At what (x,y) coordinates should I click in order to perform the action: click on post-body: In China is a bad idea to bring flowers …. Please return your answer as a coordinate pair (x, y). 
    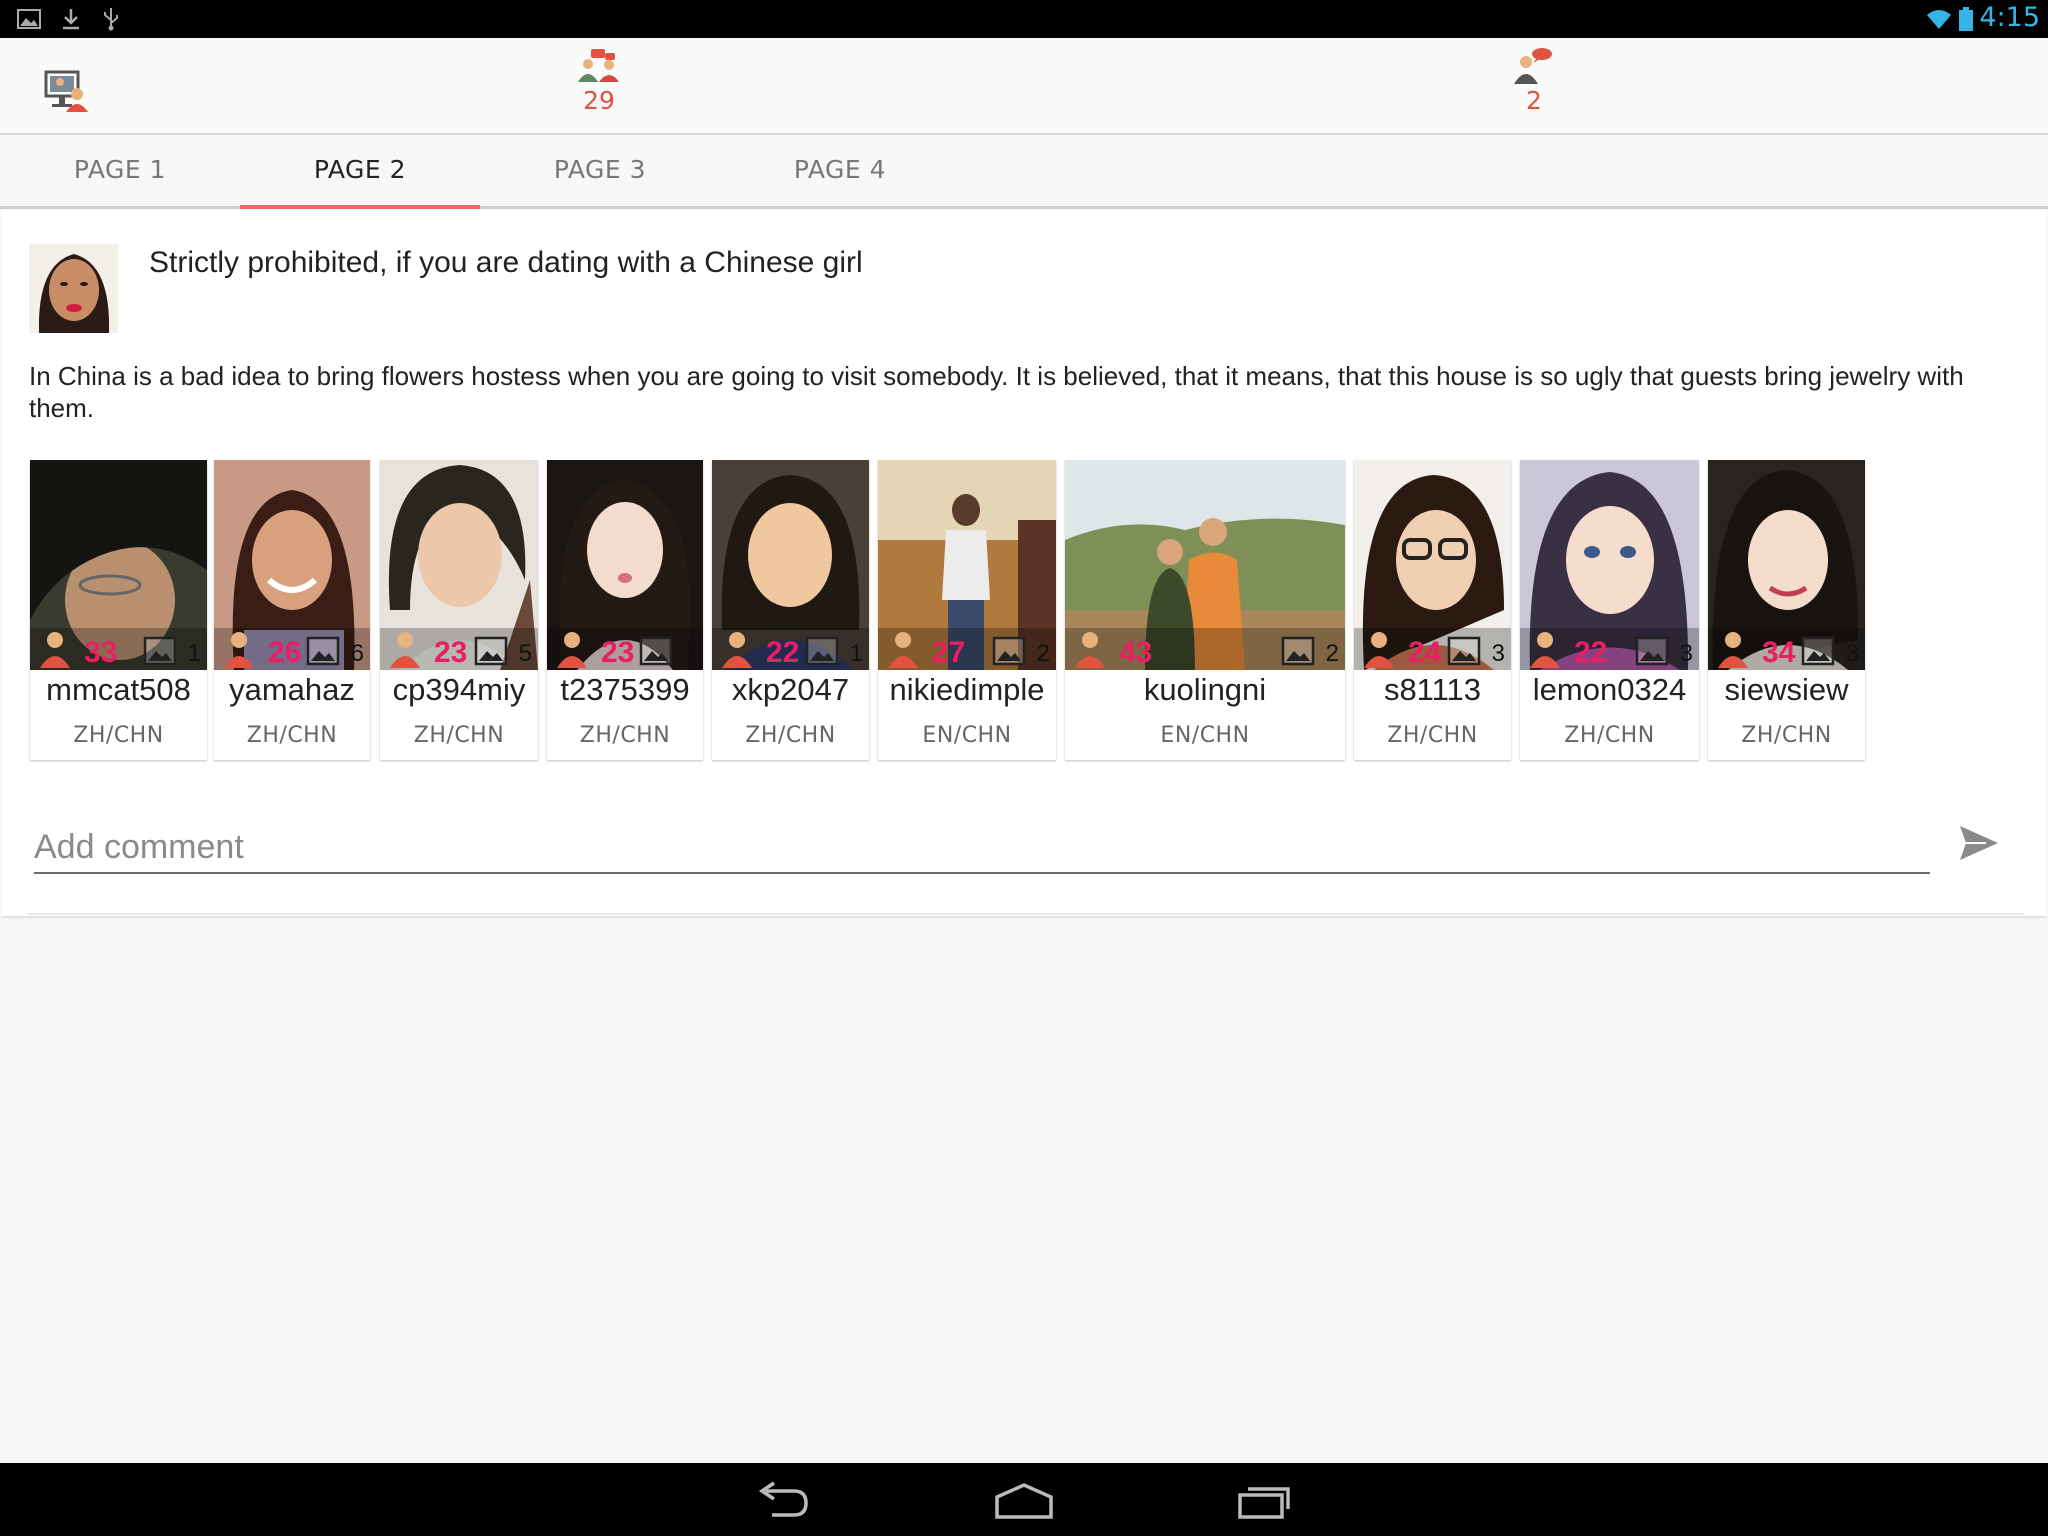
    Looking at the image, I should click on (996, 392).